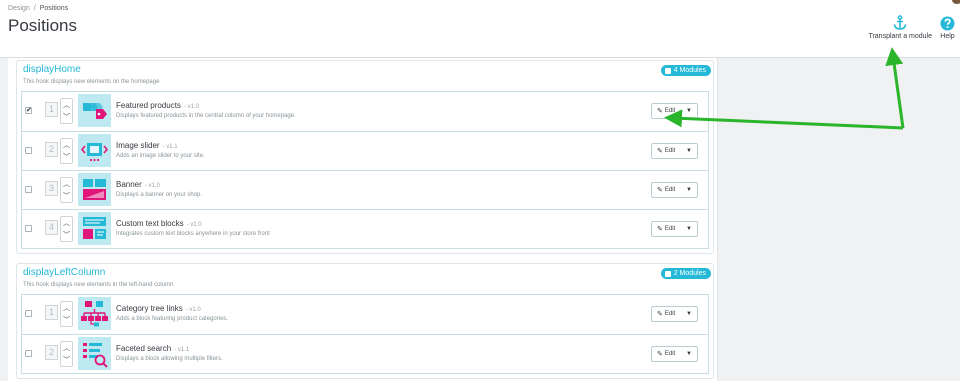 Image resolution: width=960 pixels, height=381 pixels. I want to click on arrow-to-transplant, so click(895, 88).